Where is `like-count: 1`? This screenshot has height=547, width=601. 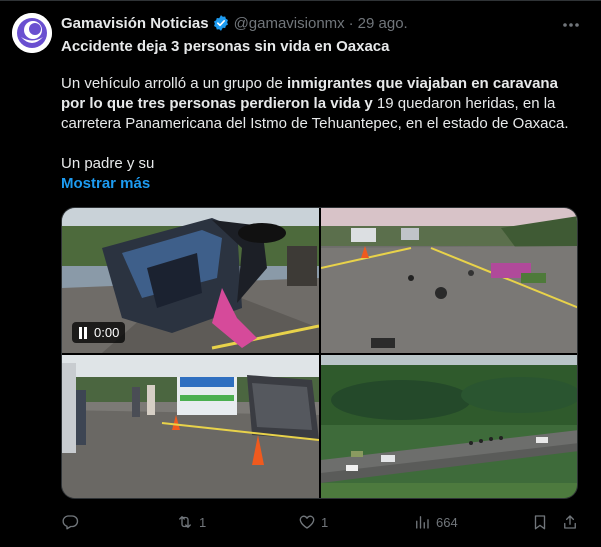
like-count: 1 is located at coordinates (325, 522).